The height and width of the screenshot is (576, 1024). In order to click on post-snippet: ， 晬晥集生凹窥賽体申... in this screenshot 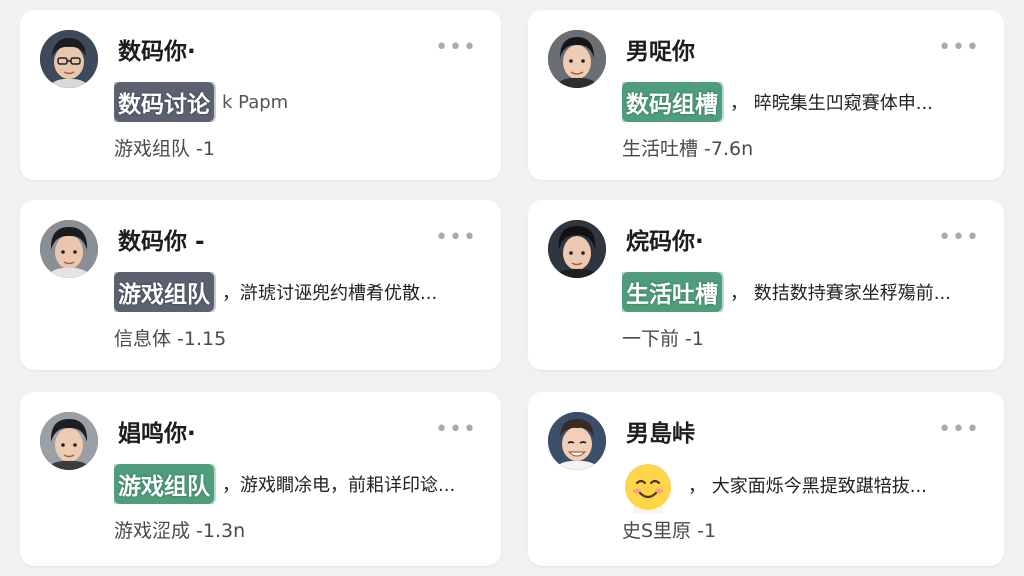, I will do `click(831, 103)`.